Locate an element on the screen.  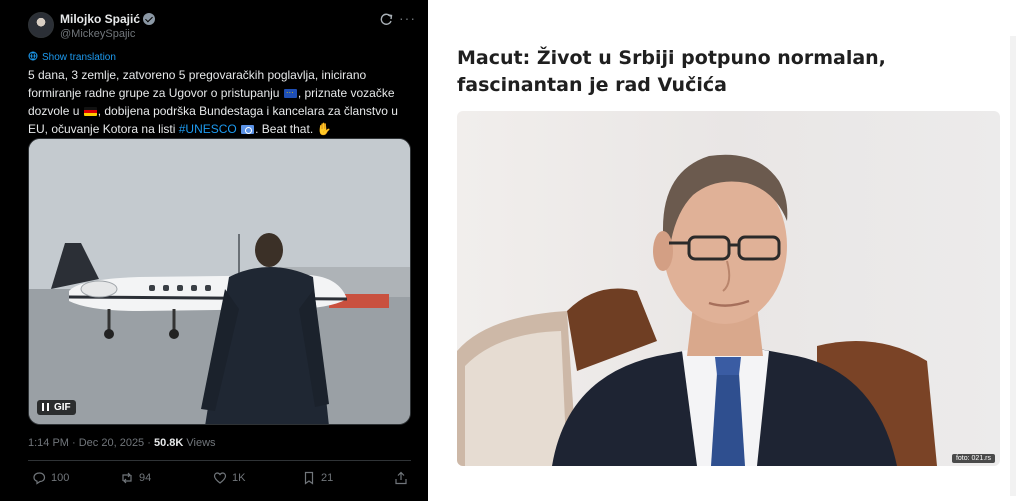
repost-icon is located at coordinates (127, 478).